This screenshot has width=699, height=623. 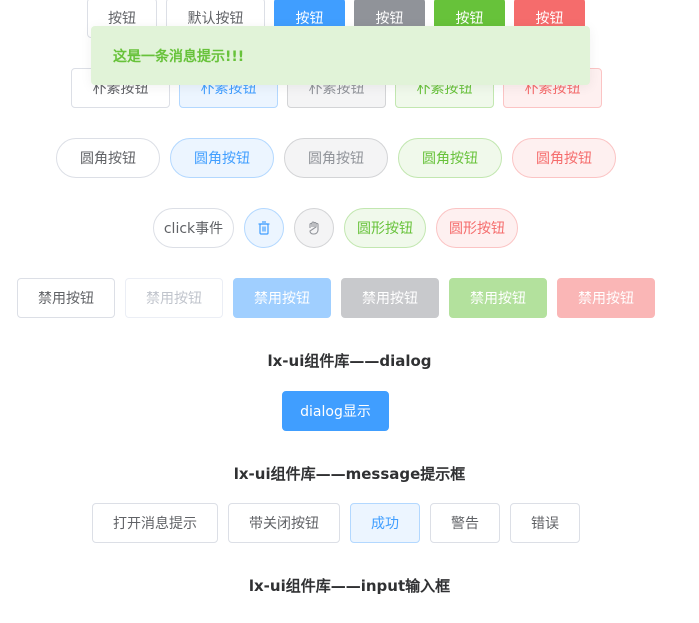 What do you see at coordinates (174, 298) in the screenshot?
I see `disabled-button-plain: 禁用按钮` at bounding box center [174, 298].